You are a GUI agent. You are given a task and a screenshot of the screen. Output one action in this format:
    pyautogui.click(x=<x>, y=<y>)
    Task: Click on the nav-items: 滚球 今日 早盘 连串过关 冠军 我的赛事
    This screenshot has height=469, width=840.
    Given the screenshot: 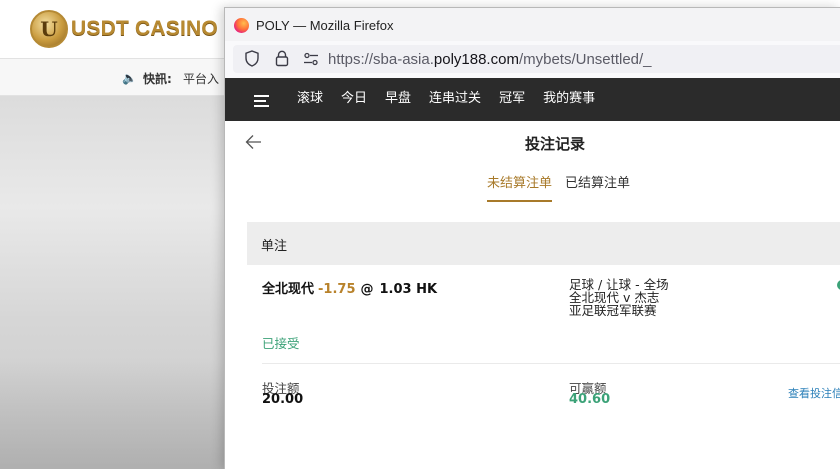 What is the action you would take?
    pyautogui.click(x=455, y=99)
    